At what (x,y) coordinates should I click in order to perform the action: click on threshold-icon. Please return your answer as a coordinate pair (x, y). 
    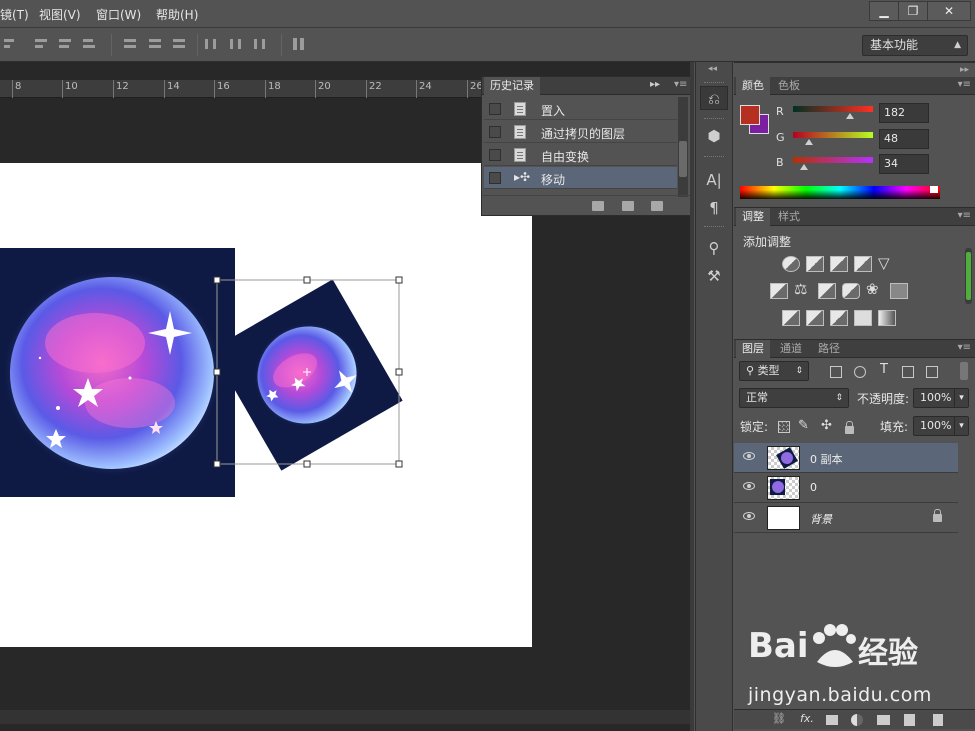
    Looking at the image, I should click on (839, 318).